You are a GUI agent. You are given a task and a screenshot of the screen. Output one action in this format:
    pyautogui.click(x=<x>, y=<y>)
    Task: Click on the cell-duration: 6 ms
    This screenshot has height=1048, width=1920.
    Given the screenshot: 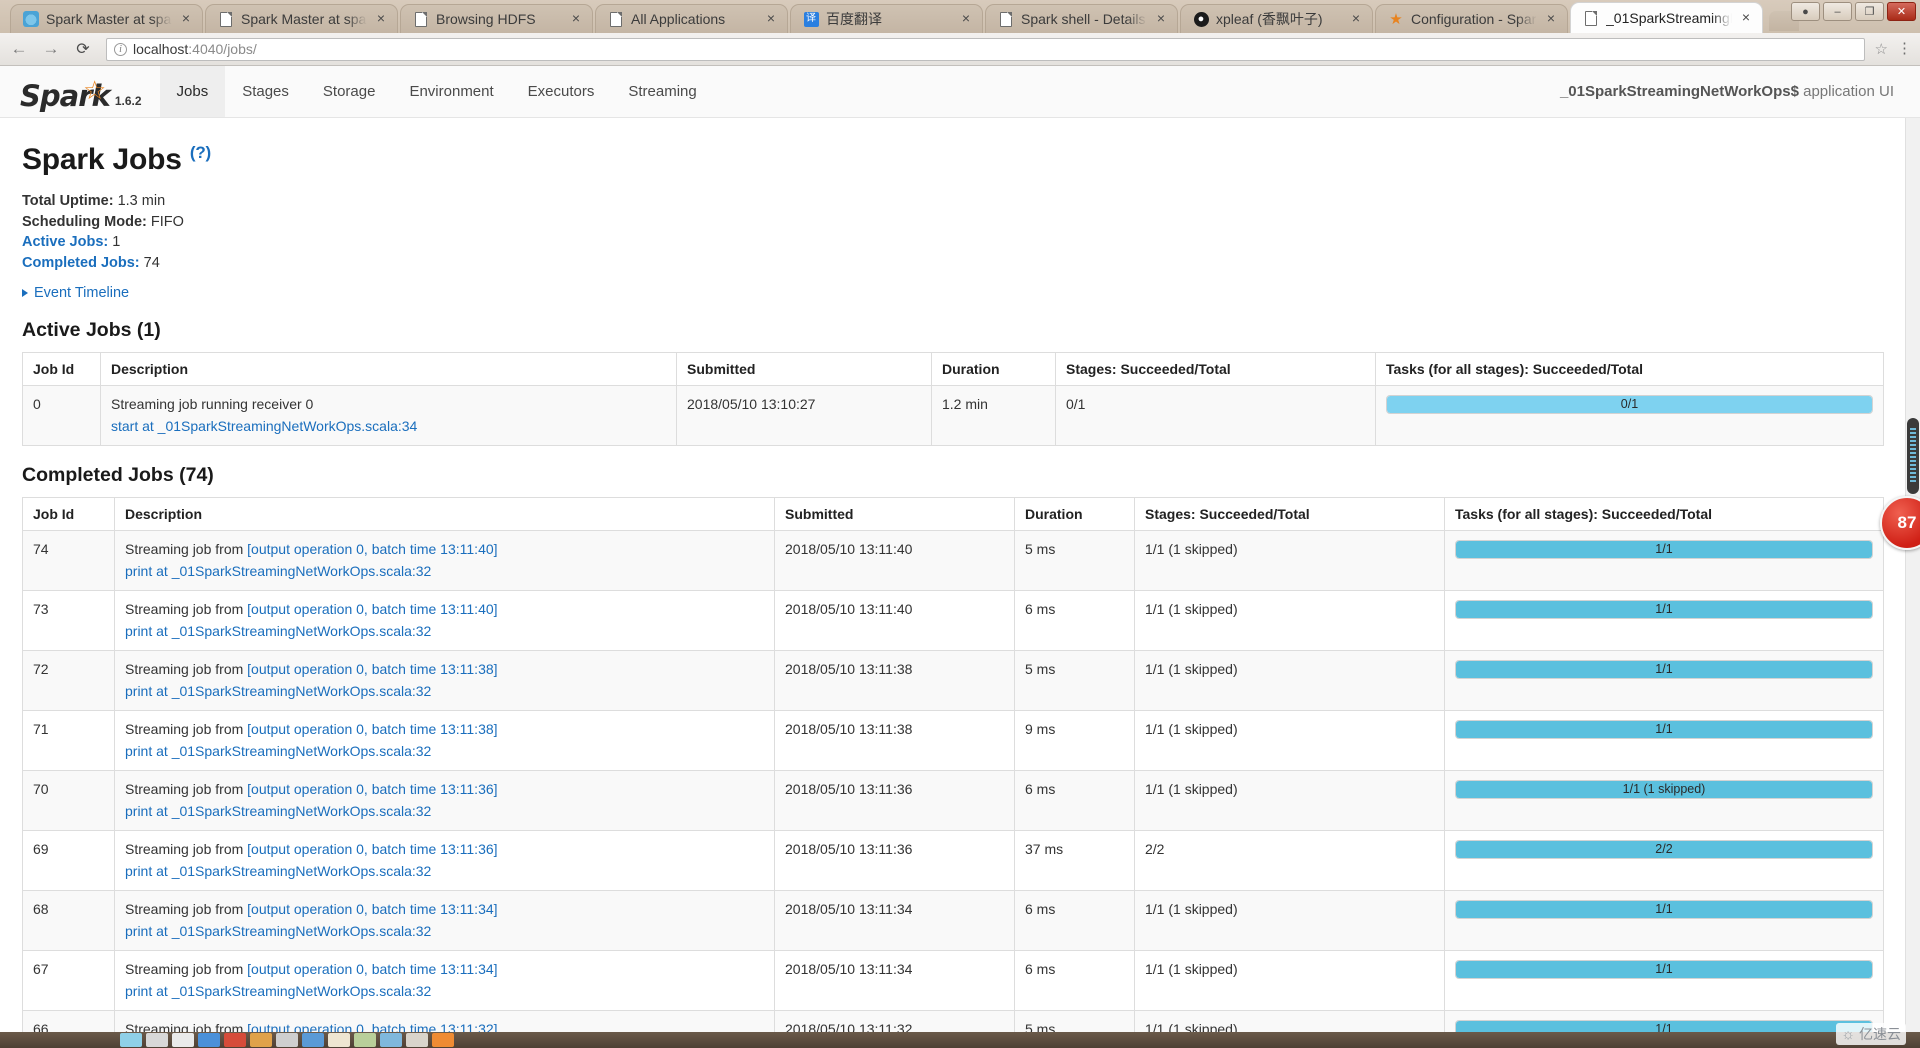 What is the action you would take?
    pyautogui.click(x=1074, y=800)
    